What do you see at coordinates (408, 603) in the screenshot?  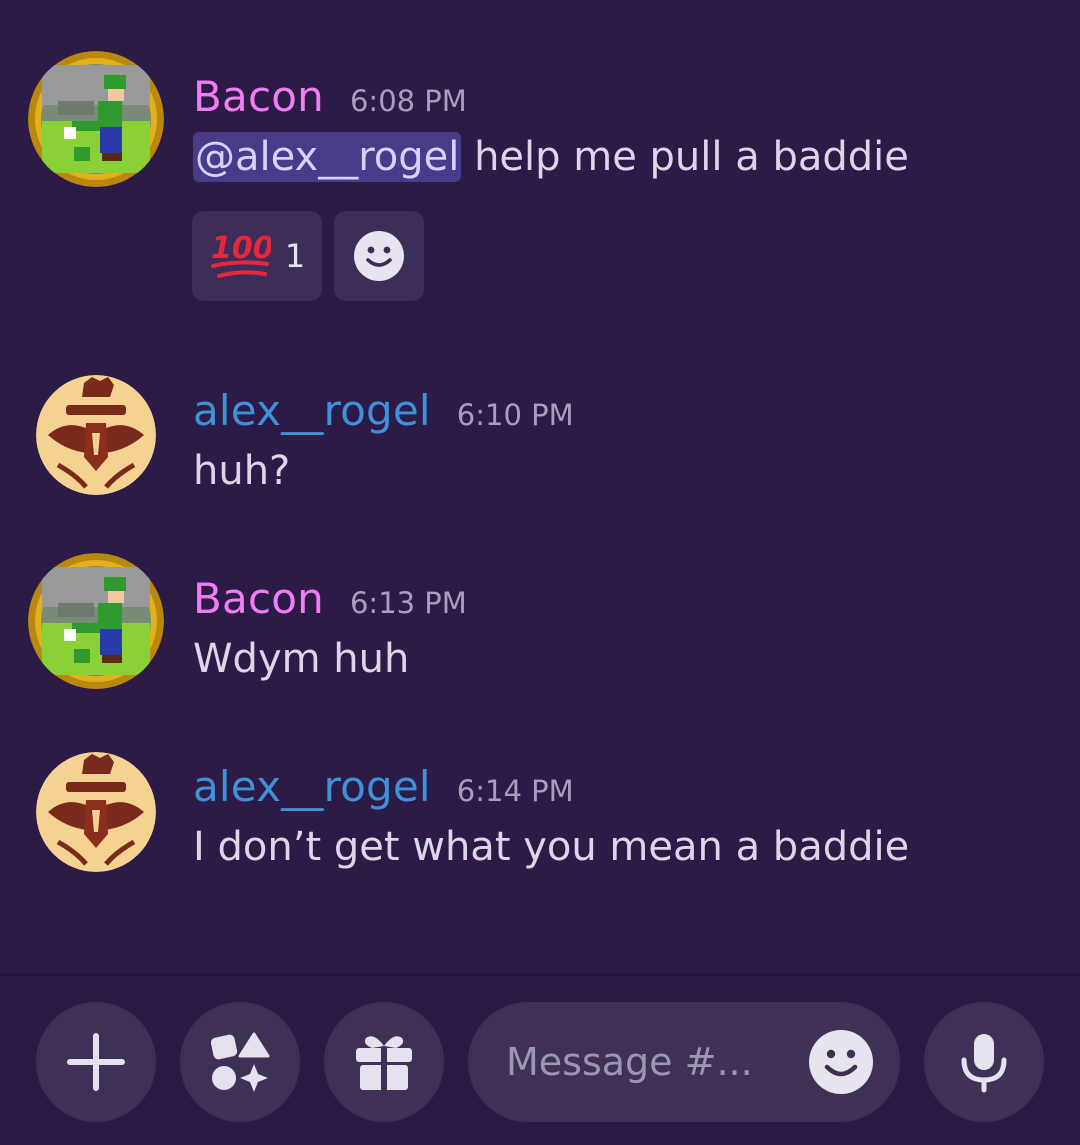 I see `timestamp: 6:13 PM` at bounding box center [408, 603].